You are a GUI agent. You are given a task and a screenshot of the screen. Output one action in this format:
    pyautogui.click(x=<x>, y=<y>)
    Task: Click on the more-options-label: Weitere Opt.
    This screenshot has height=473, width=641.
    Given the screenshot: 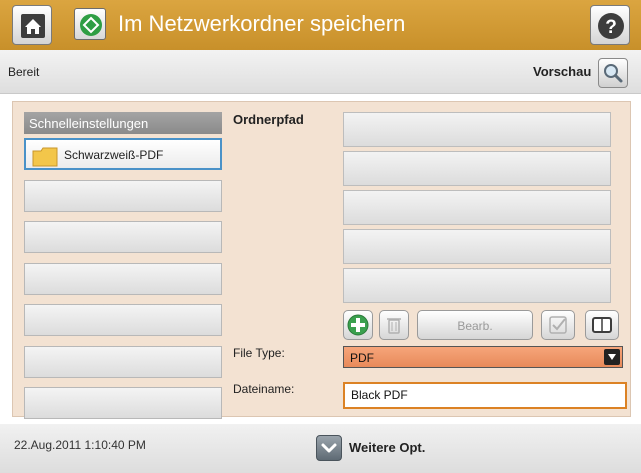 What is the action you would take?
    pyautogui.click(x=387, y=447)
    